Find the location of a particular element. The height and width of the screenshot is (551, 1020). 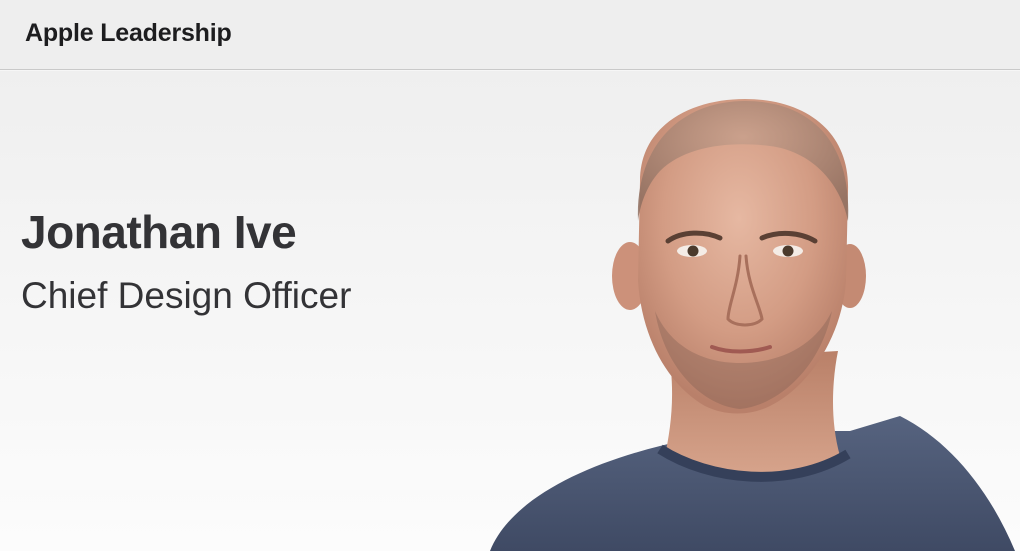

leader-name: Jonathan Ive is located at coordinates (159, 232).